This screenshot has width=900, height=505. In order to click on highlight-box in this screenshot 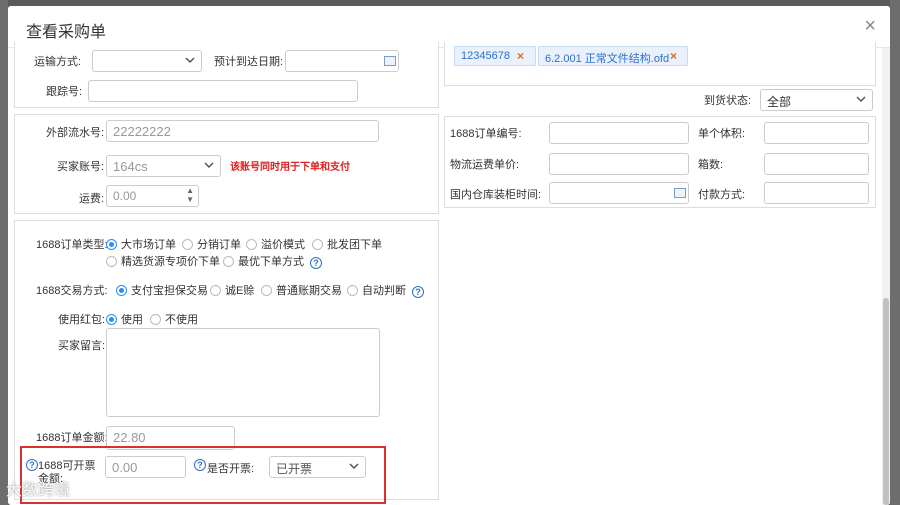, I will do `click(203, 475)`.